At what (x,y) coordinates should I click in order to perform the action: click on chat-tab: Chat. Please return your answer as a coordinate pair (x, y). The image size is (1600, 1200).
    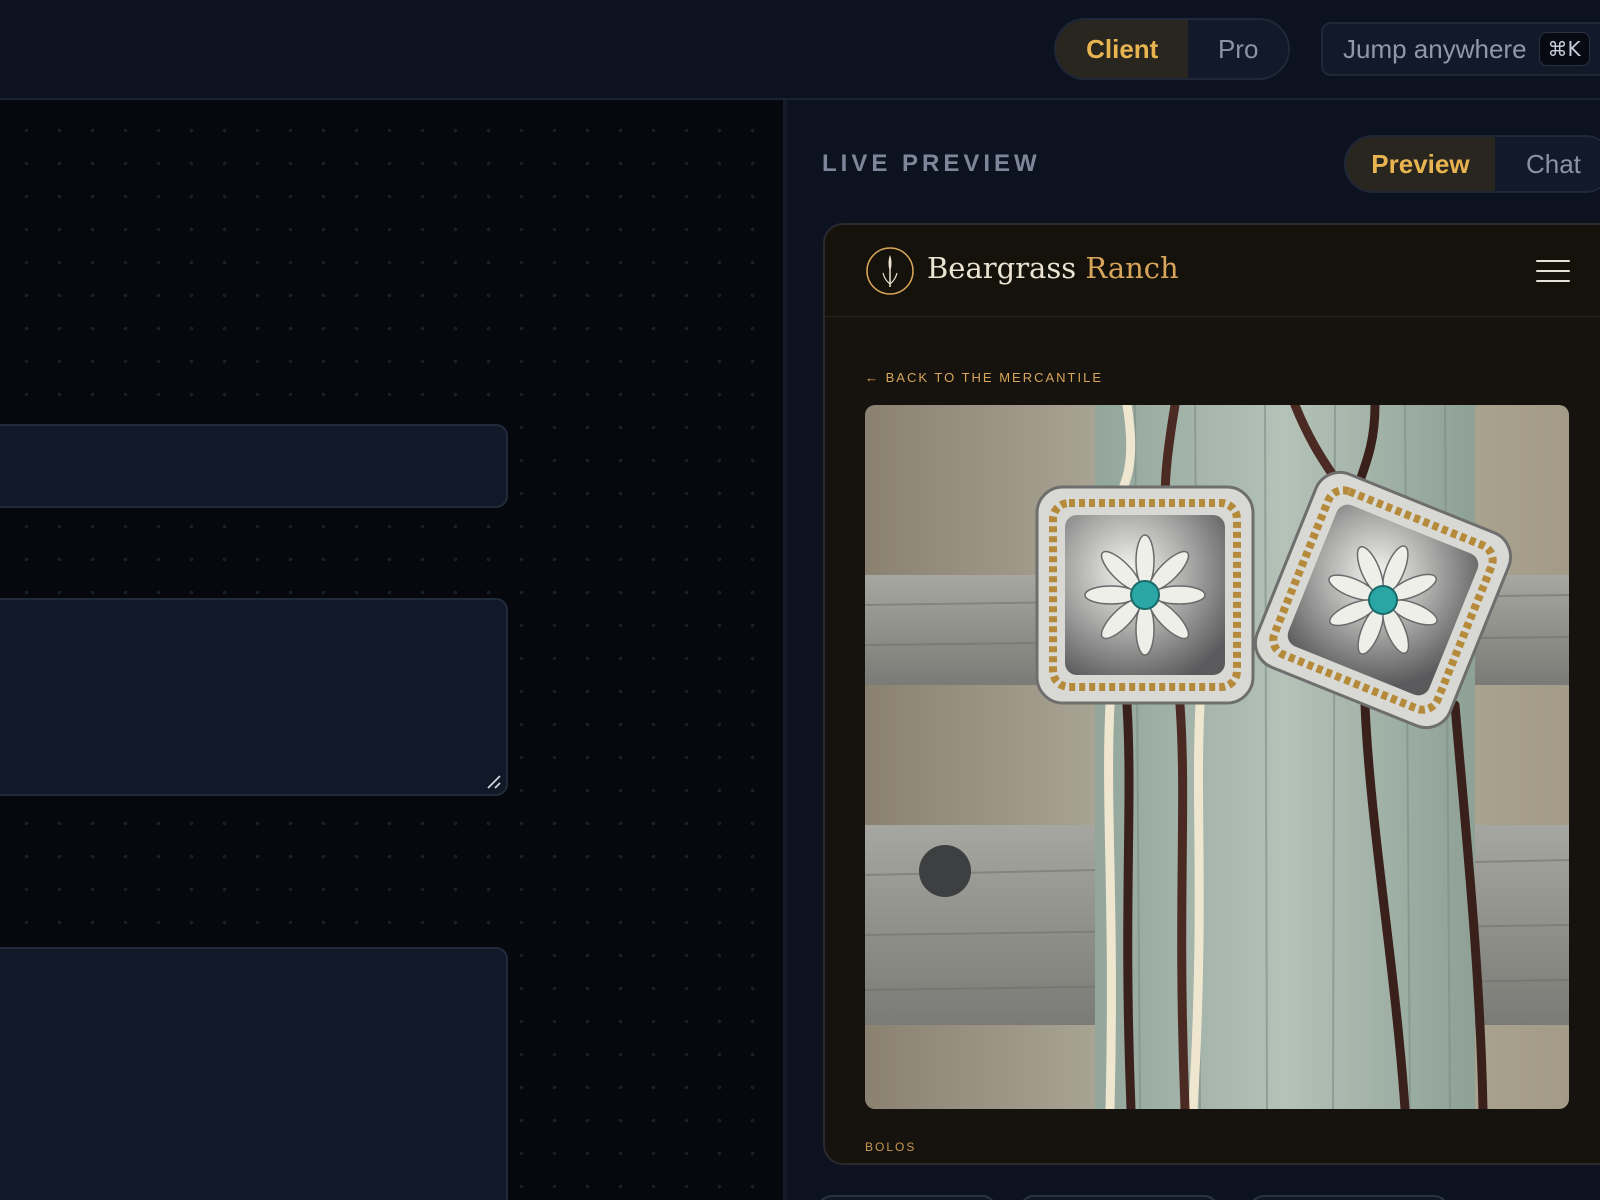
    Looking at the image, I should click on (1547, 164).